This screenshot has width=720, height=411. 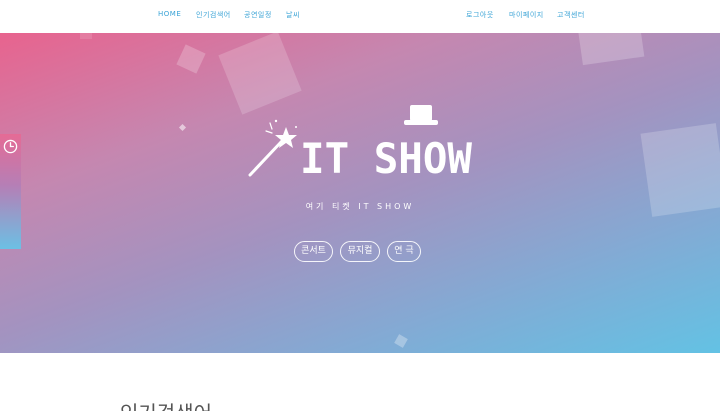 What do you see at coordinates (166, 404) in the screenshot?
I see `section-title: 인기검색어` at bounding box center [166, 404].